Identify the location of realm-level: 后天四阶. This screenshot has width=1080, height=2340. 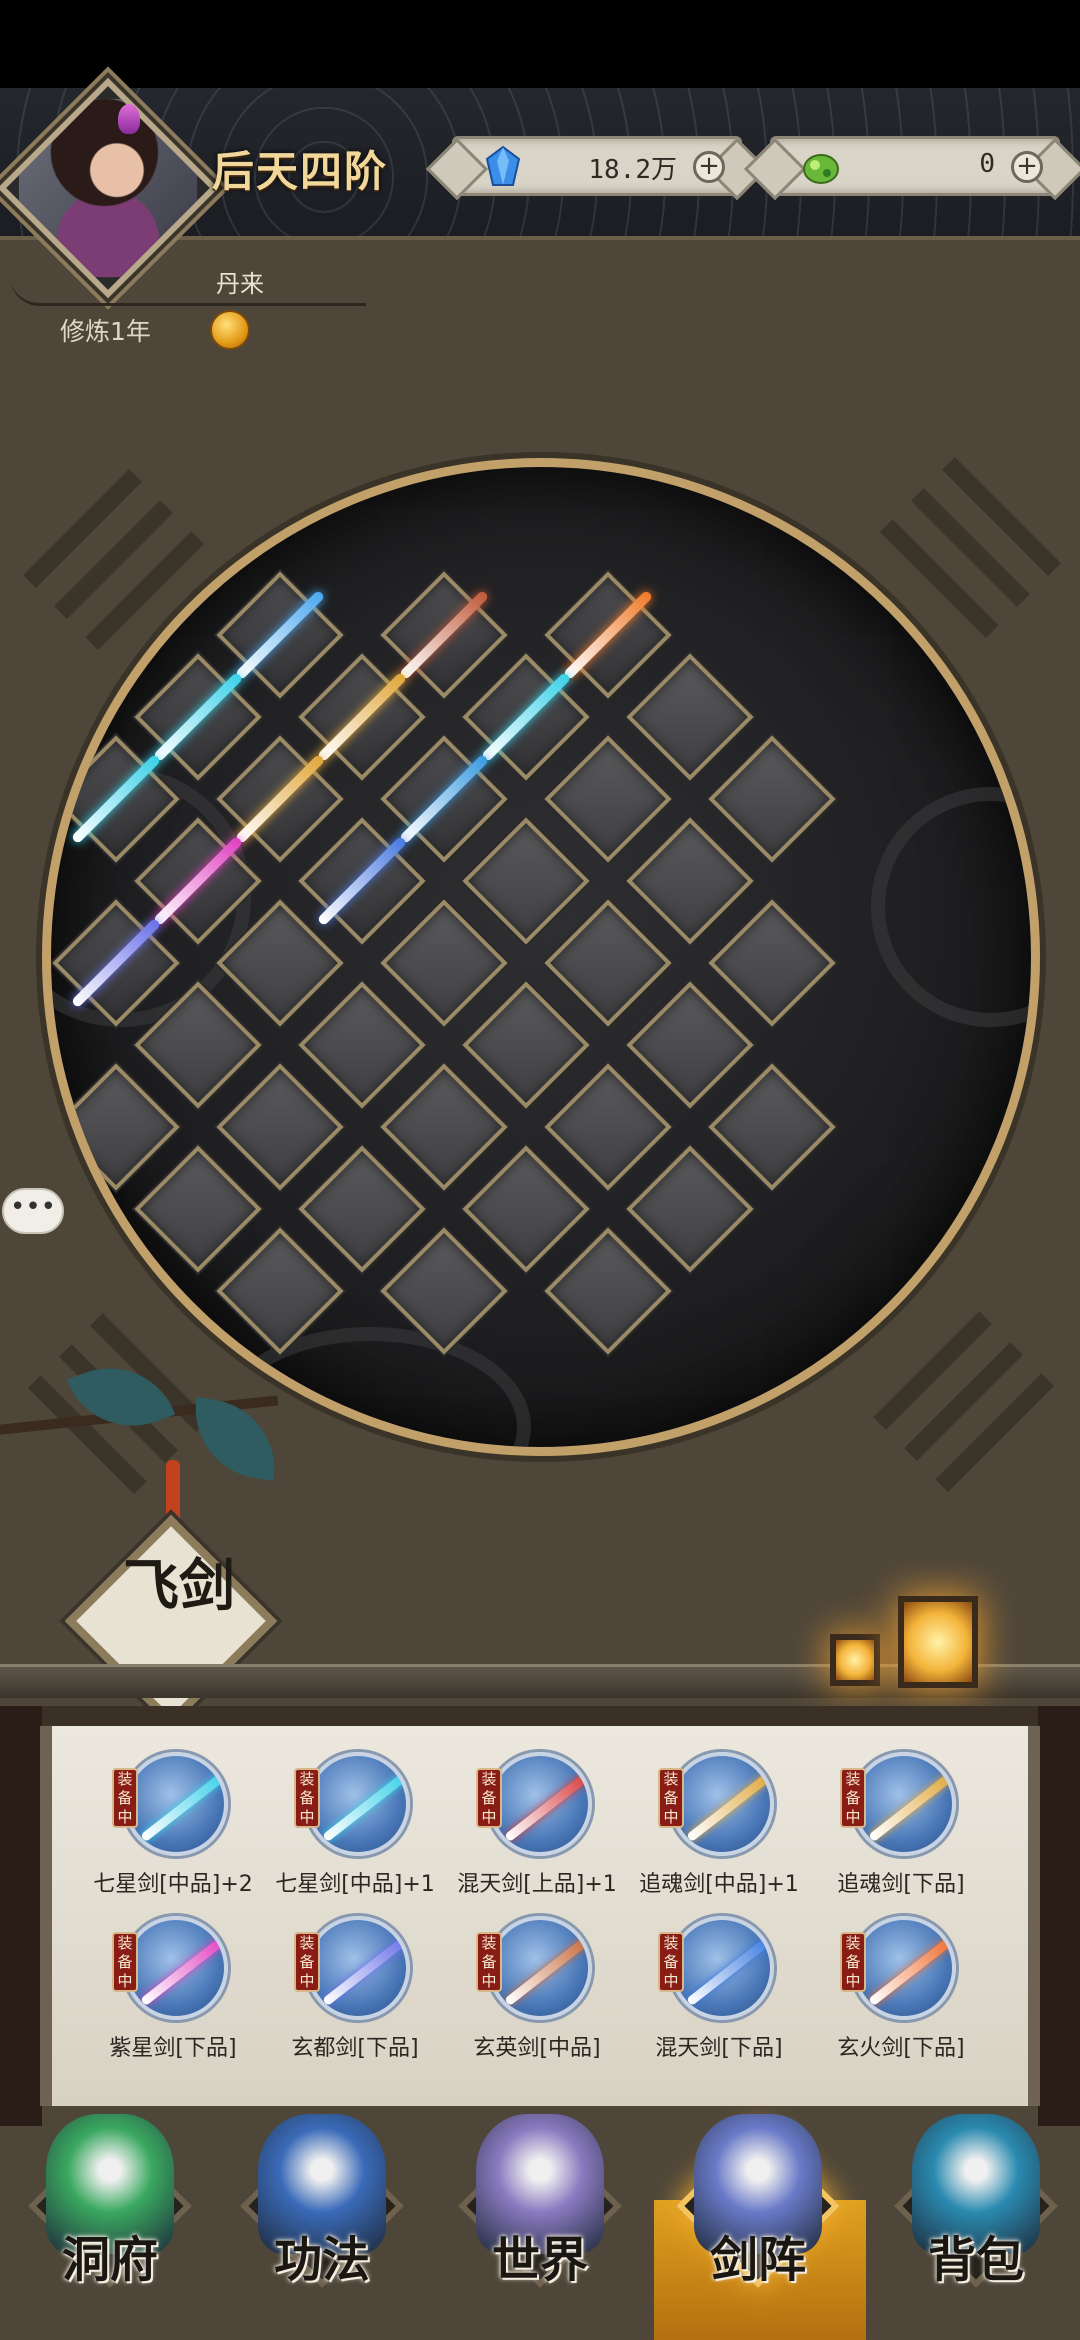
(300, 171).